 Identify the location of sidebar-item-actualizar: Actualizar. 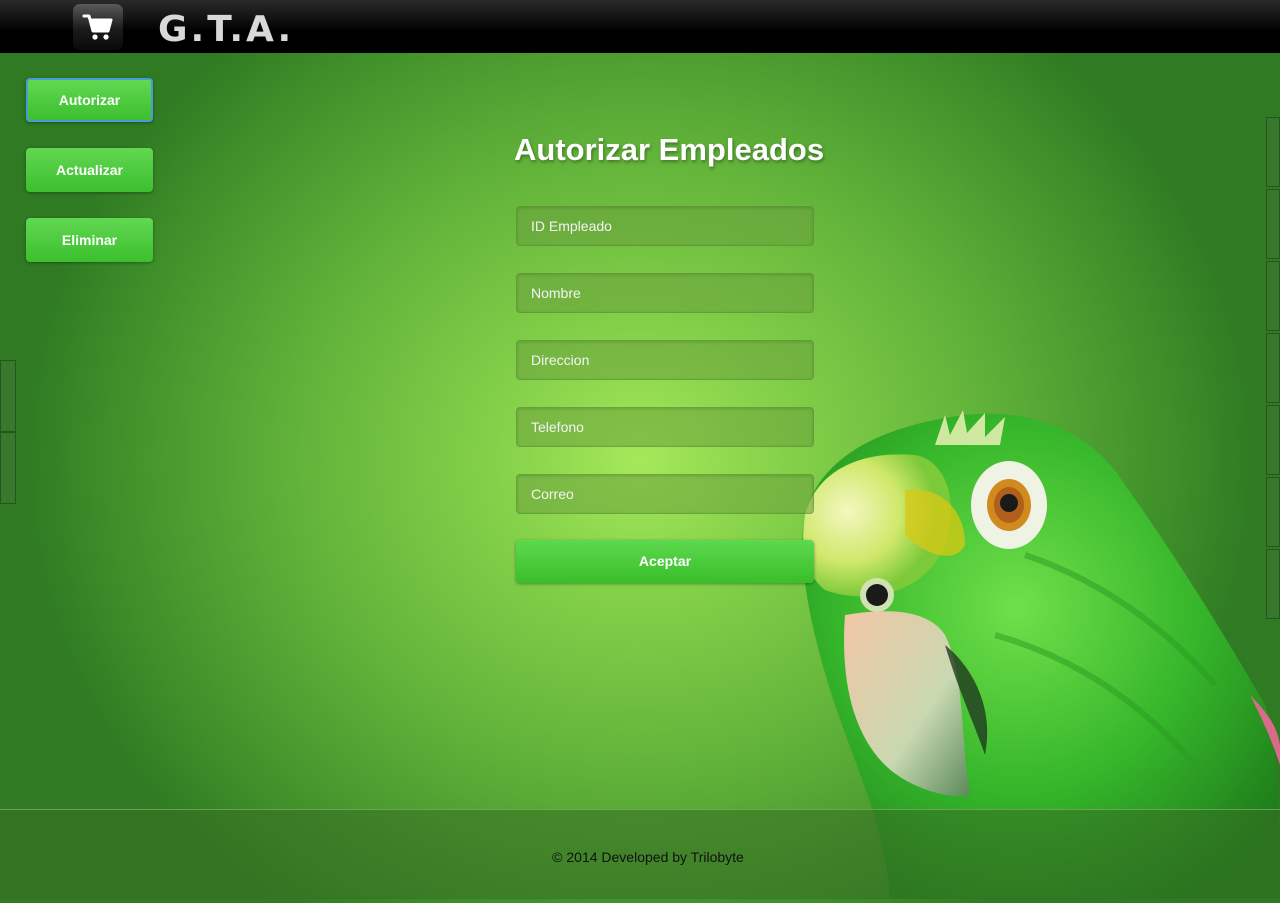
(89, 170).